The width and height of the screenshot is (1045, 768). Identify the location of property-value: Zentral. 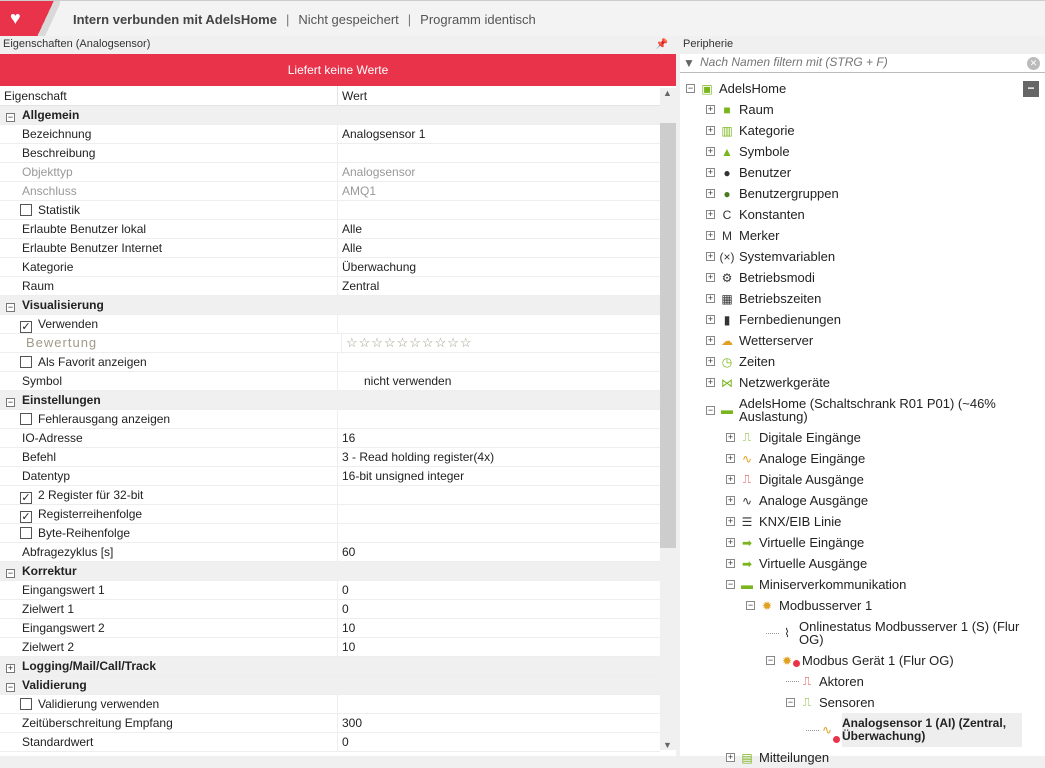
(358, 286).